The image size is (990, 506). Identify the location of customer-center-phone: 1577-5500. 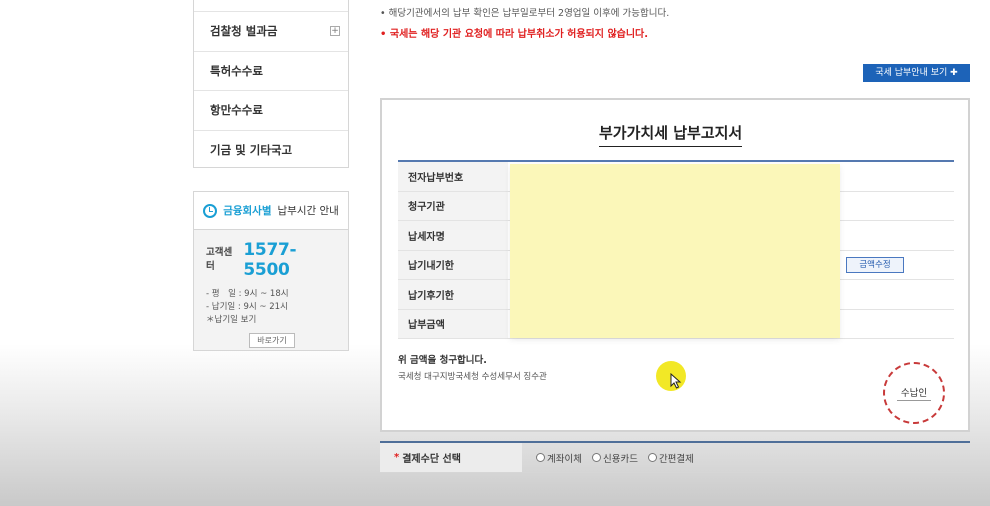
(270, 260).